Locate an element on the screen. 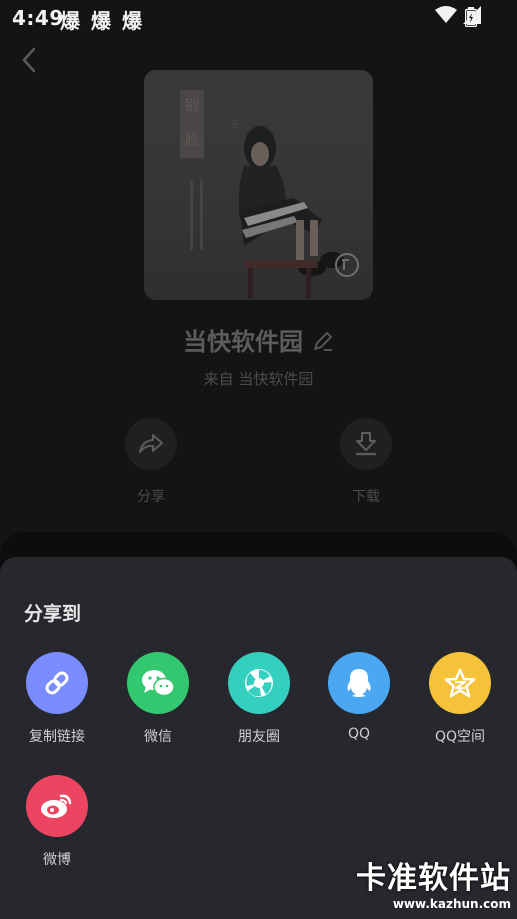 The height and width of the screenshot is (919, 517). share-wechat: 微信 is located at coordinates (158, 699).